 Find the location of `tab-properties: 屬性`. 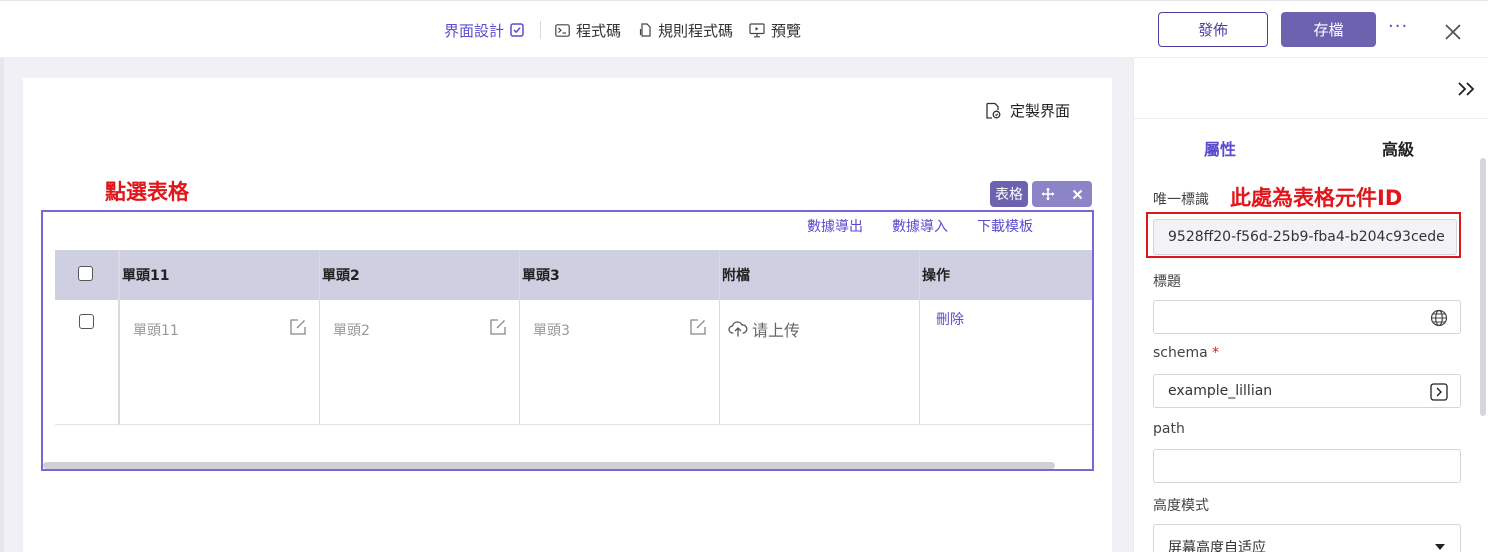

tab-properties: 屬性 is located at coordinates (1220, 148).